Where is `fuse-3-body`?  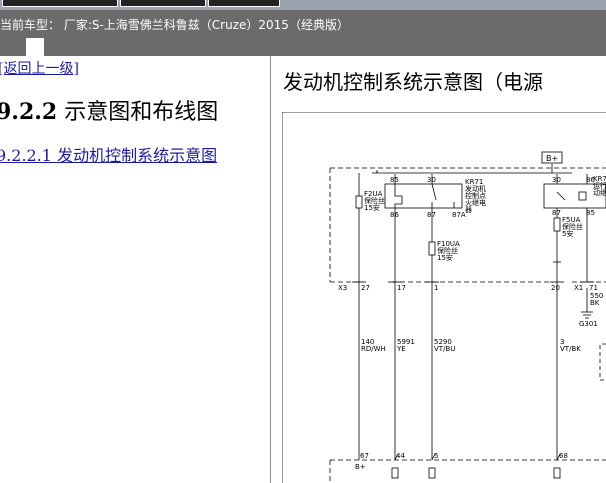 fuse-3-body is located at coordinates (557, 224).